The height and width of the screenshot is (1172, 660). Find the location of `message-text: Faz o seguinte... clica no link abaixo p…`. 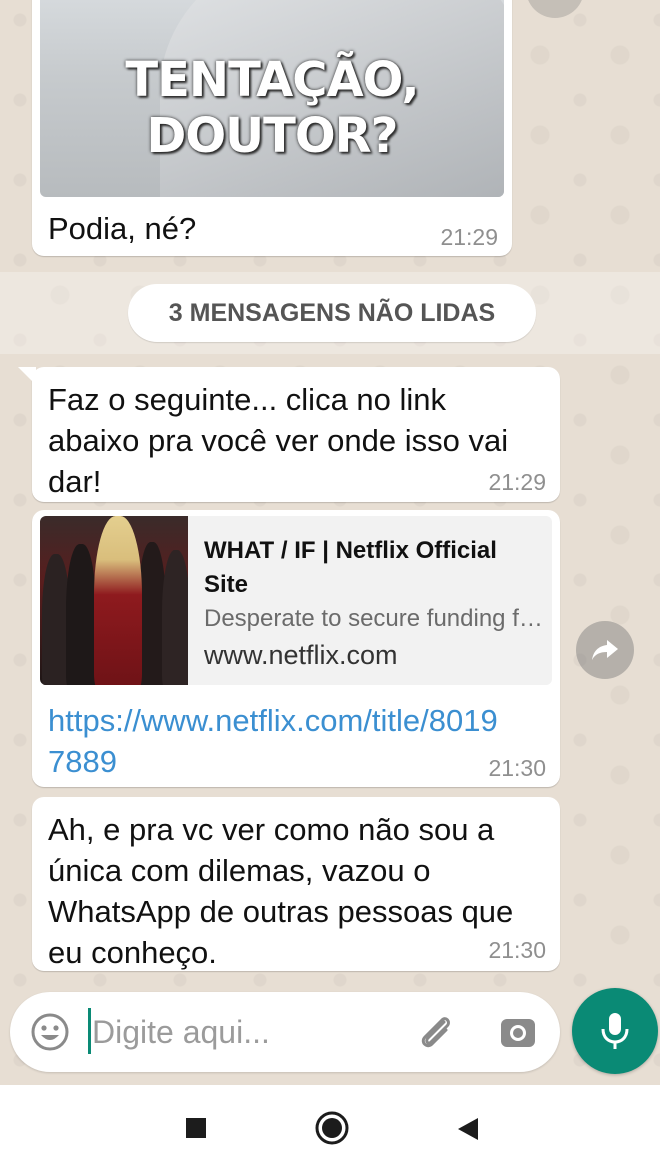

message-text: Faz o seguinte... clica no link abaixo p… is located at coordinates (278, 440).